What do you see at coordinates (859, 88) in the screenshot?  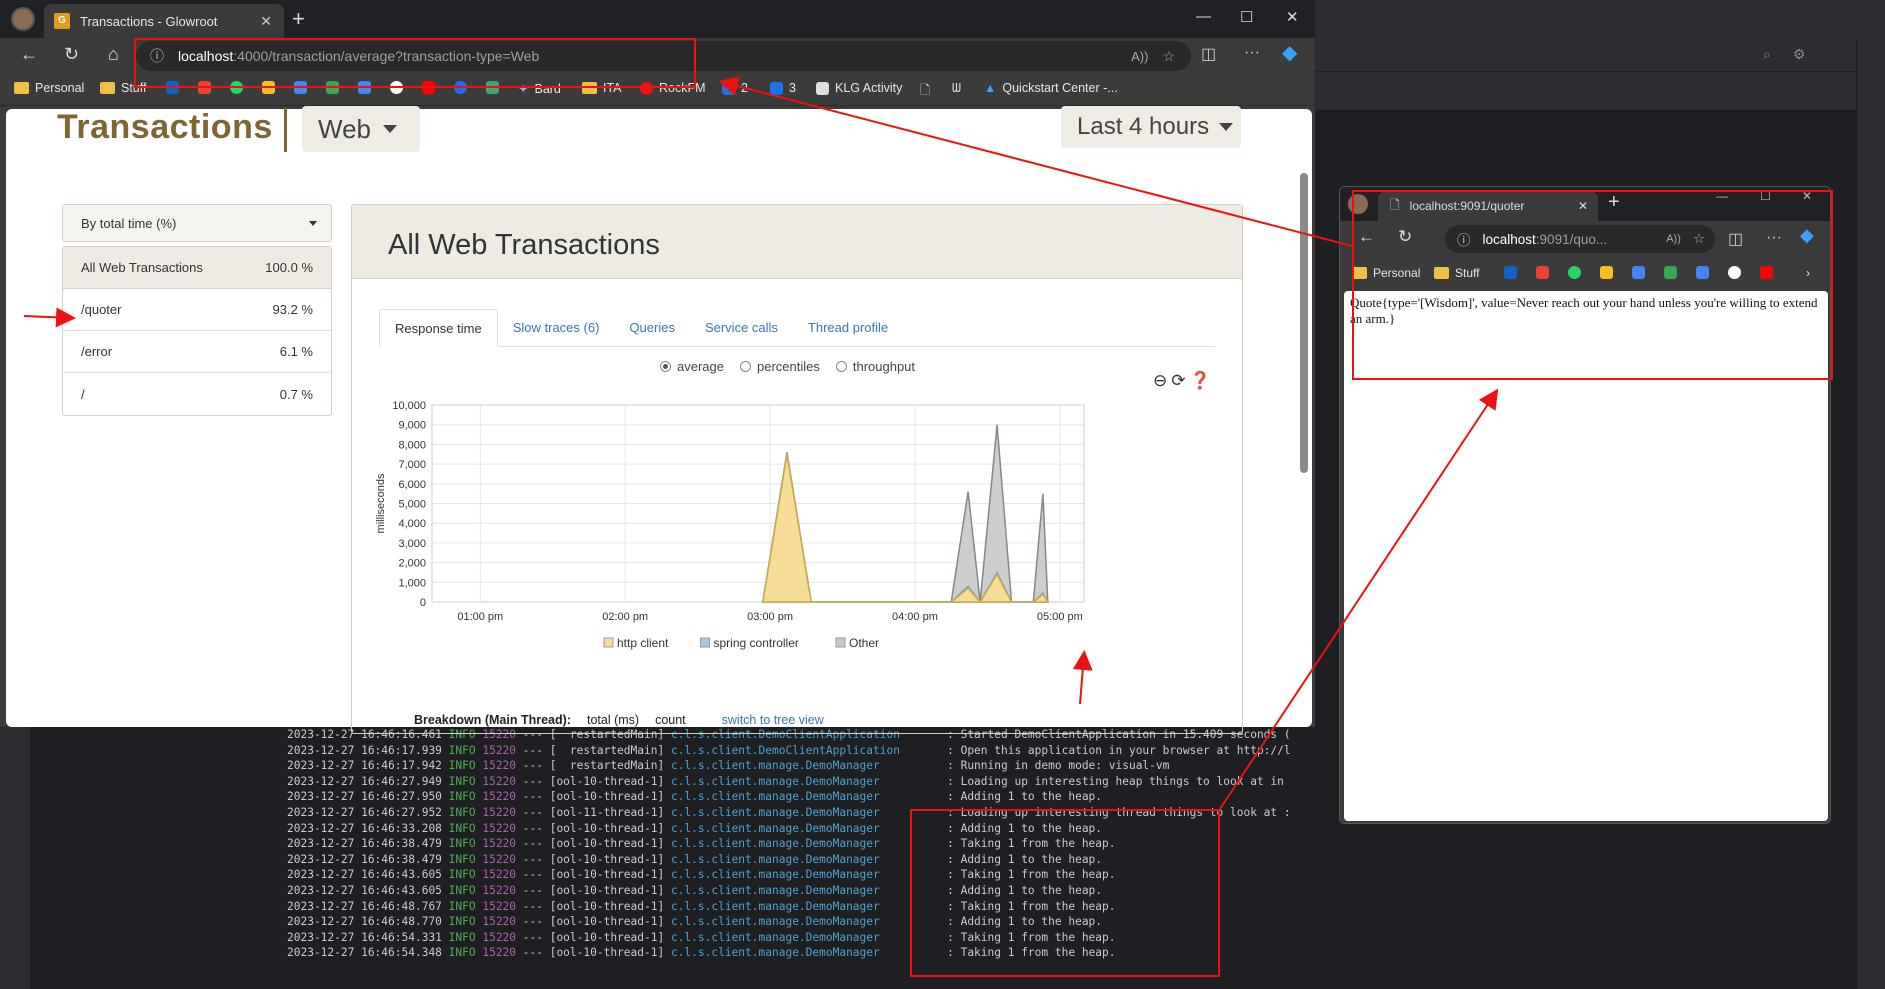 I see `bookmark-klg-activity: KLG Activity` at bounding box center [859, 88].